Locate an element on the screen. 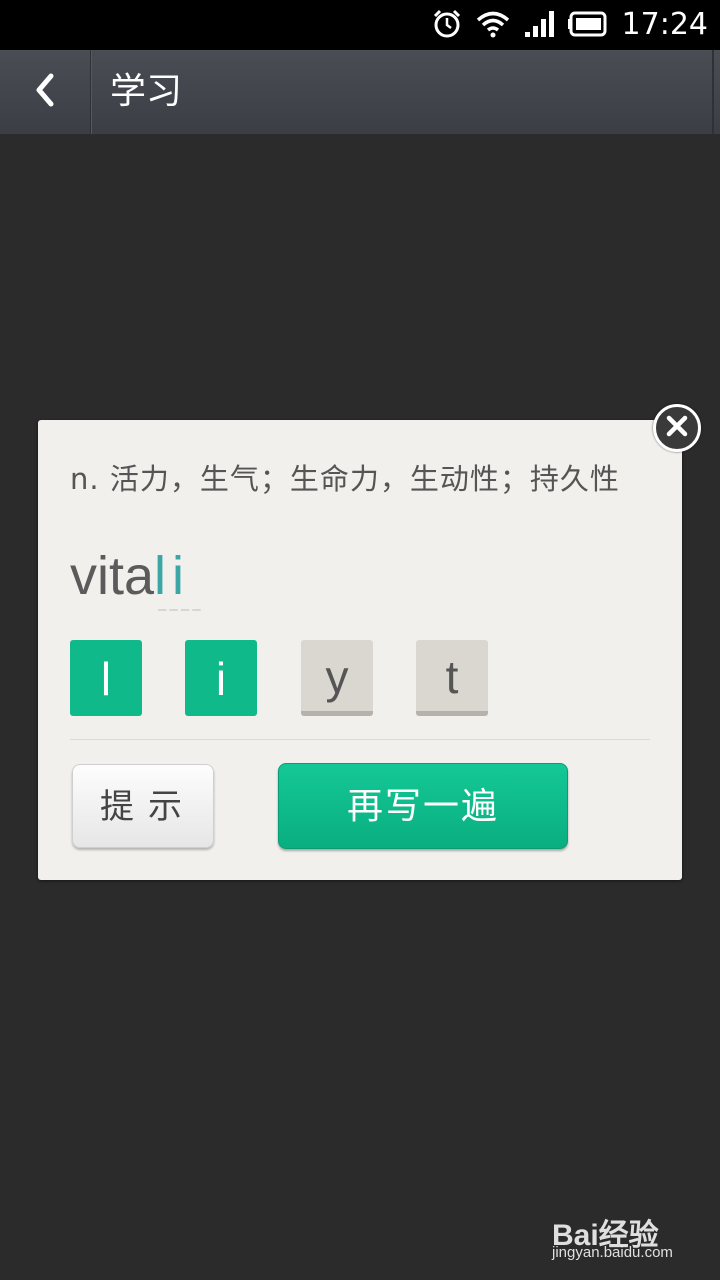  signal-icon is located at coordinates (539, 26).